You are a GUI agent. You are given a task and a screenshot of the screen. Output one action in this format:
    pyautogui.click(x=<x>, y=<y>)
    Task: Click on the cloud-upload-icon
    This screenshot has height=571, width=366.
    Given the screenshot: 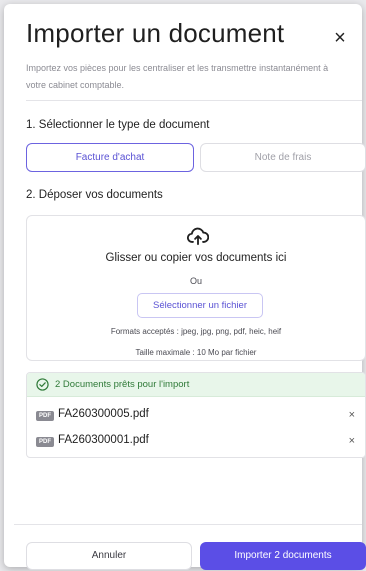 What is the action you would take?
    pyautogui.click(x=198, y=236)
    